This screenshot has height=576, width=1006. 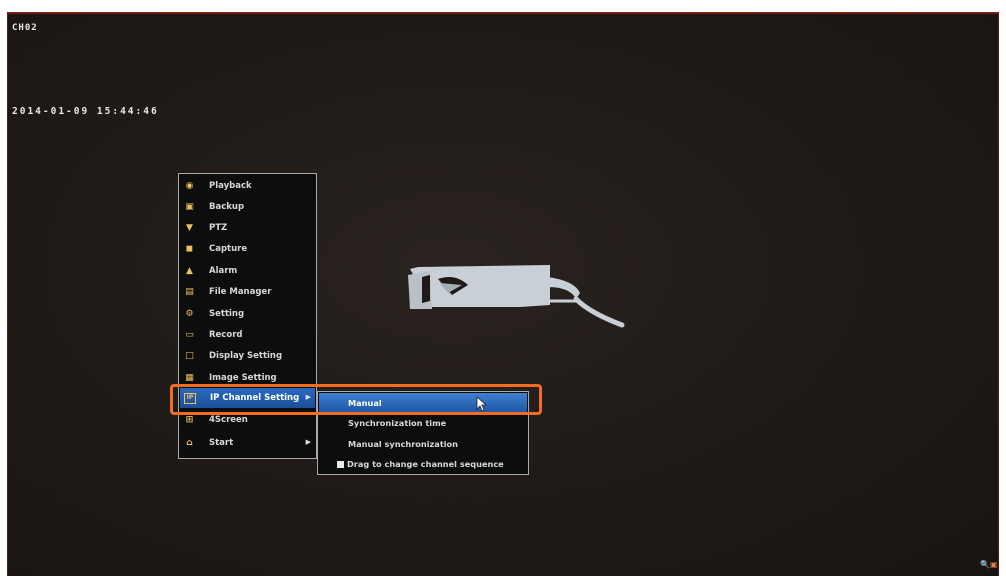 What do you see at coordinates (226, 335) in the screenshot?
I see `menu-item-label: Record` at bounding box center [226, 335].